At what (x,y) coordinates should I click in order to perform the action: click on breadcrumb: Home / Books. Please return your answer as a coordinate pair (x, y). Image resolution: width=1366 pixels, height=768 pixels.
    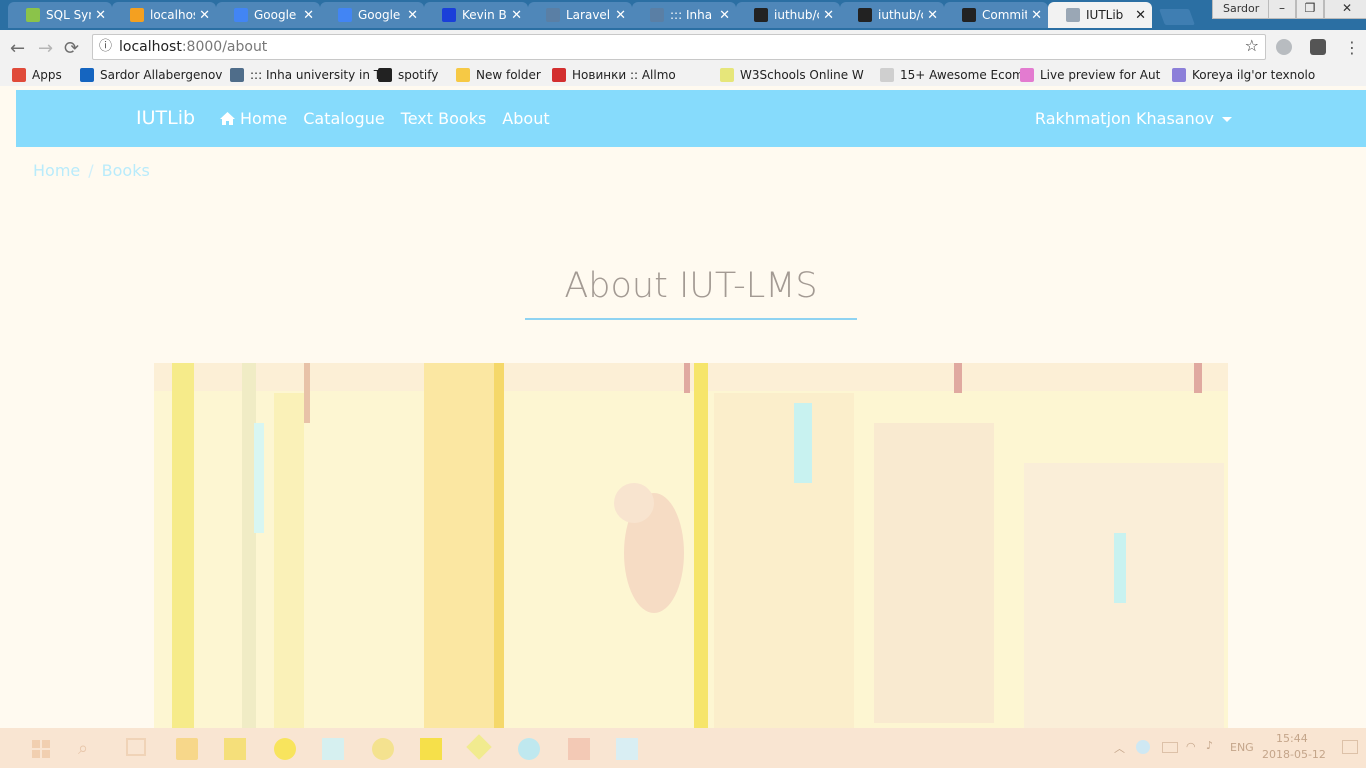
    Looking at the image, I should click on (91, 170).